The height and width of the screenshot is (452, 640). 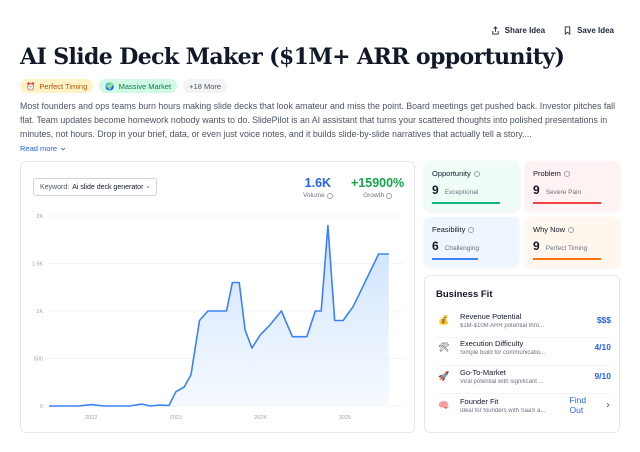 What do you see at coordinates (536, 190) in the screenshot?
I see `problem-score: 9` at bounding box center [536, 190].